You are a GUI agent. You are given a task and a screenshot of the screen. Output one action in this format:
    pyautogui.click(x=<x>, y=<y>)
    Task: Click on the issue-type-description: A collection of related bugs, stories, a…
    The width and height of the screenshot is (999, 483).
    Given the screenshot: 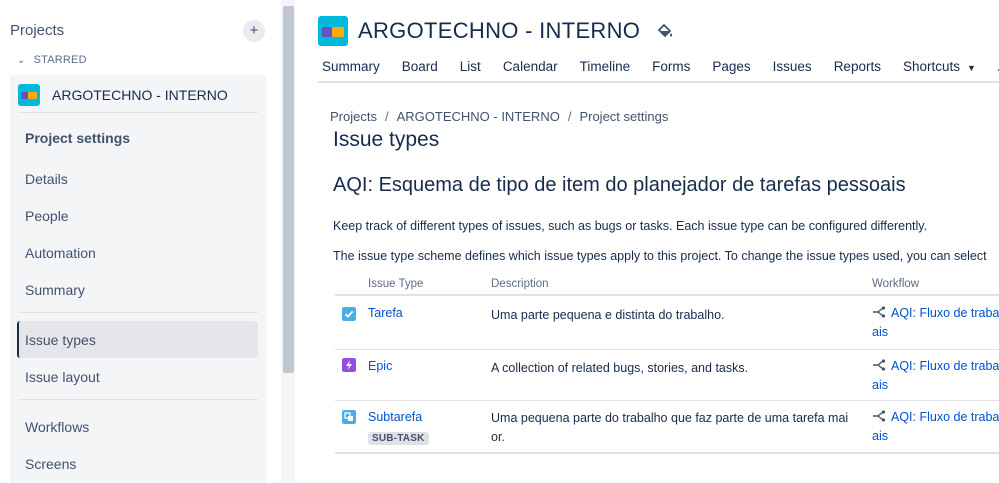 What is the action you would take?
    pyautogui.click(x=620, y=368)
    